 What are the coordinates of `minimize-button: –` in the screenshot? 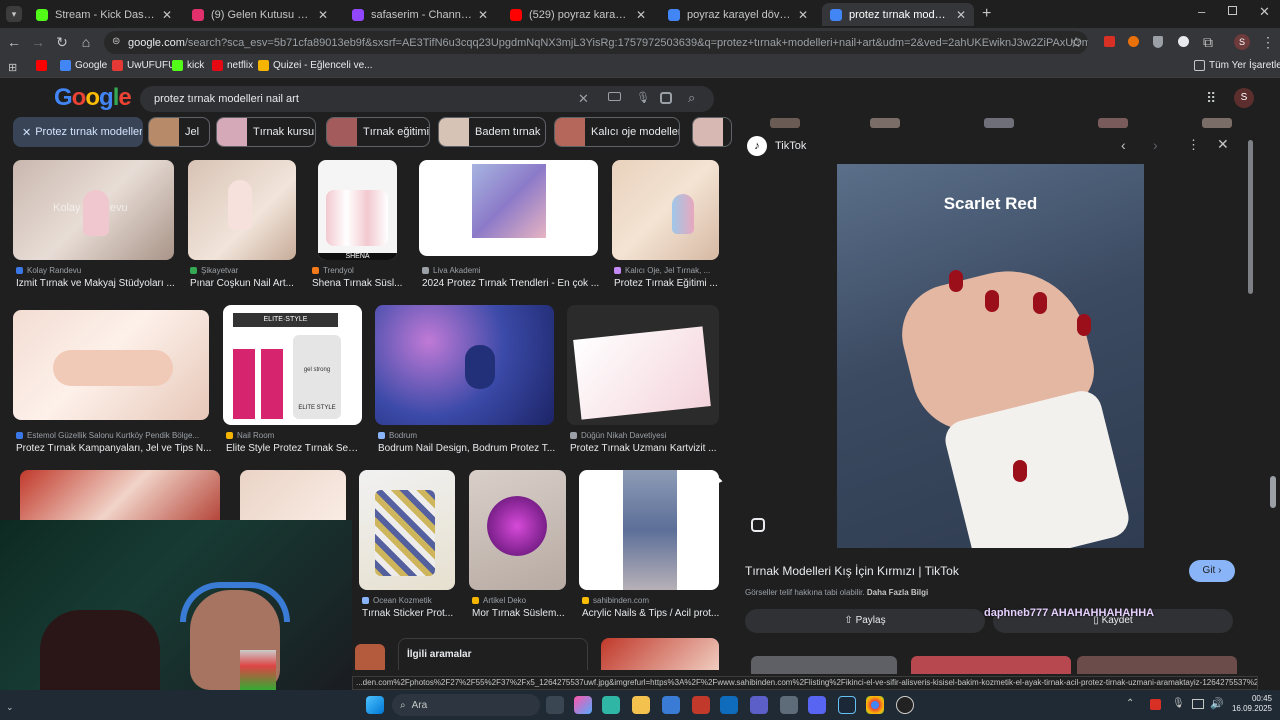 It's located at (1201, 11).